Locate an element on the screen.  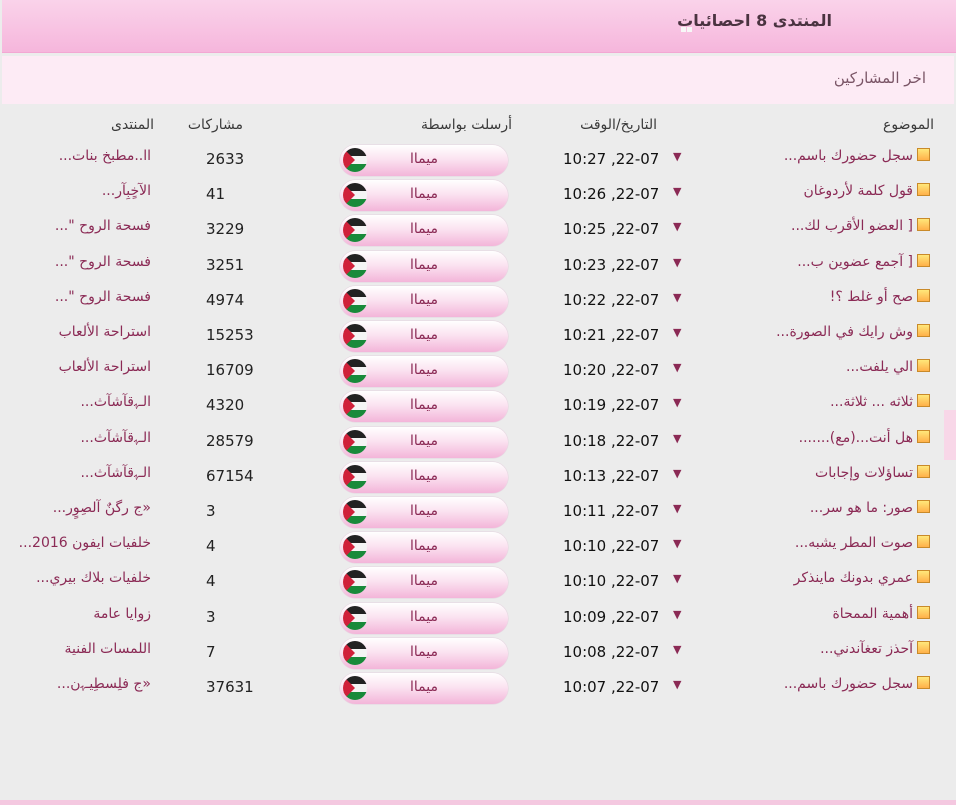
topic-link: صح أو غلط ؟! is located at coordinates (879, 296).